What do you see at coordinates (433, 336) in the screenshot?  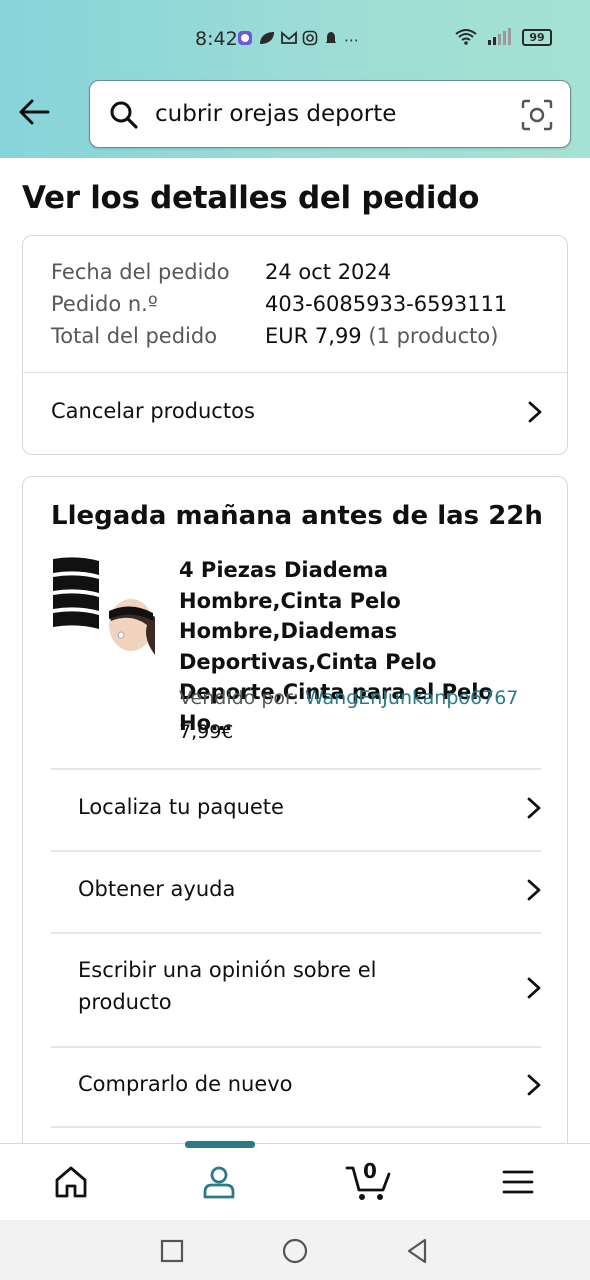 I see `order-total-count: (1 producto)` at bounding box center [433, 336].